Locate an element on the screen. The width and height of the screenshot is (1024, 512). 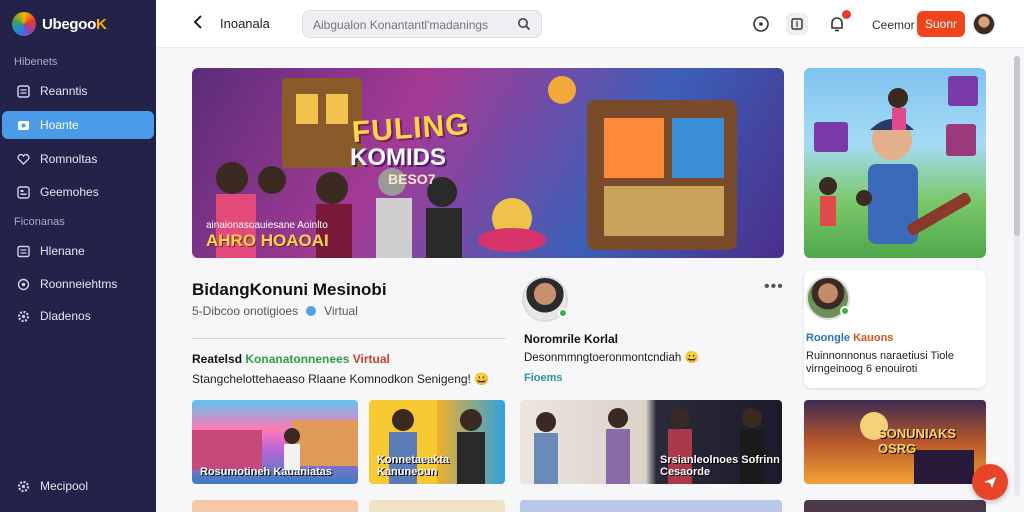
video-thumbnail: Rosumotineh Kauaniatas is located at coordinates (275, 442).